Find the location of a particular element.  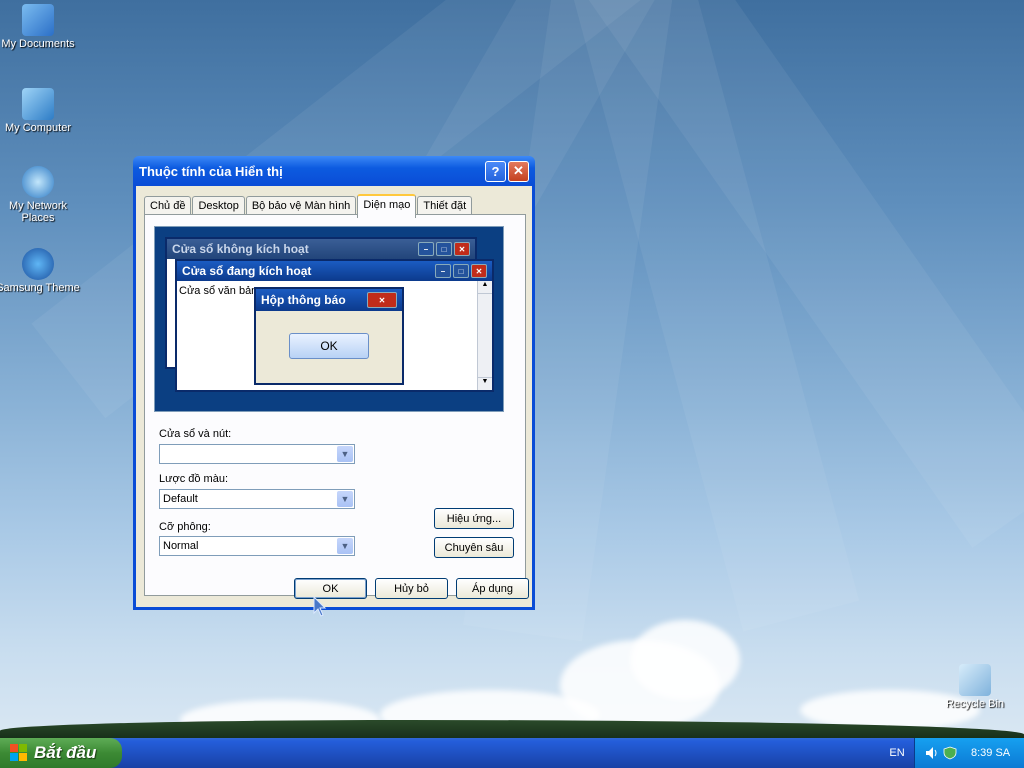

desktop-icon-samsung-theme: Samsung Theme is located at coordinates (40, 271).